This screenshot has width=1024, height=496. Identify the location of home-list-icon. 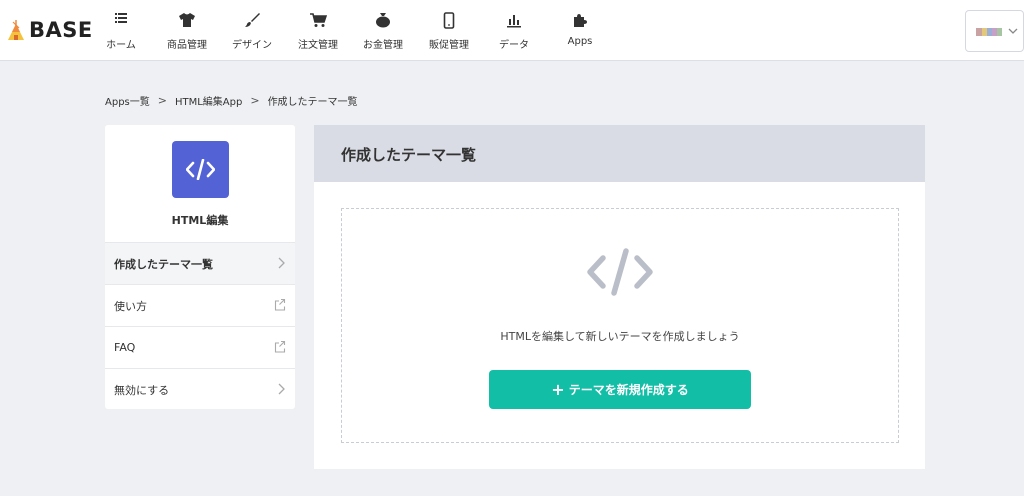
(121, 22).